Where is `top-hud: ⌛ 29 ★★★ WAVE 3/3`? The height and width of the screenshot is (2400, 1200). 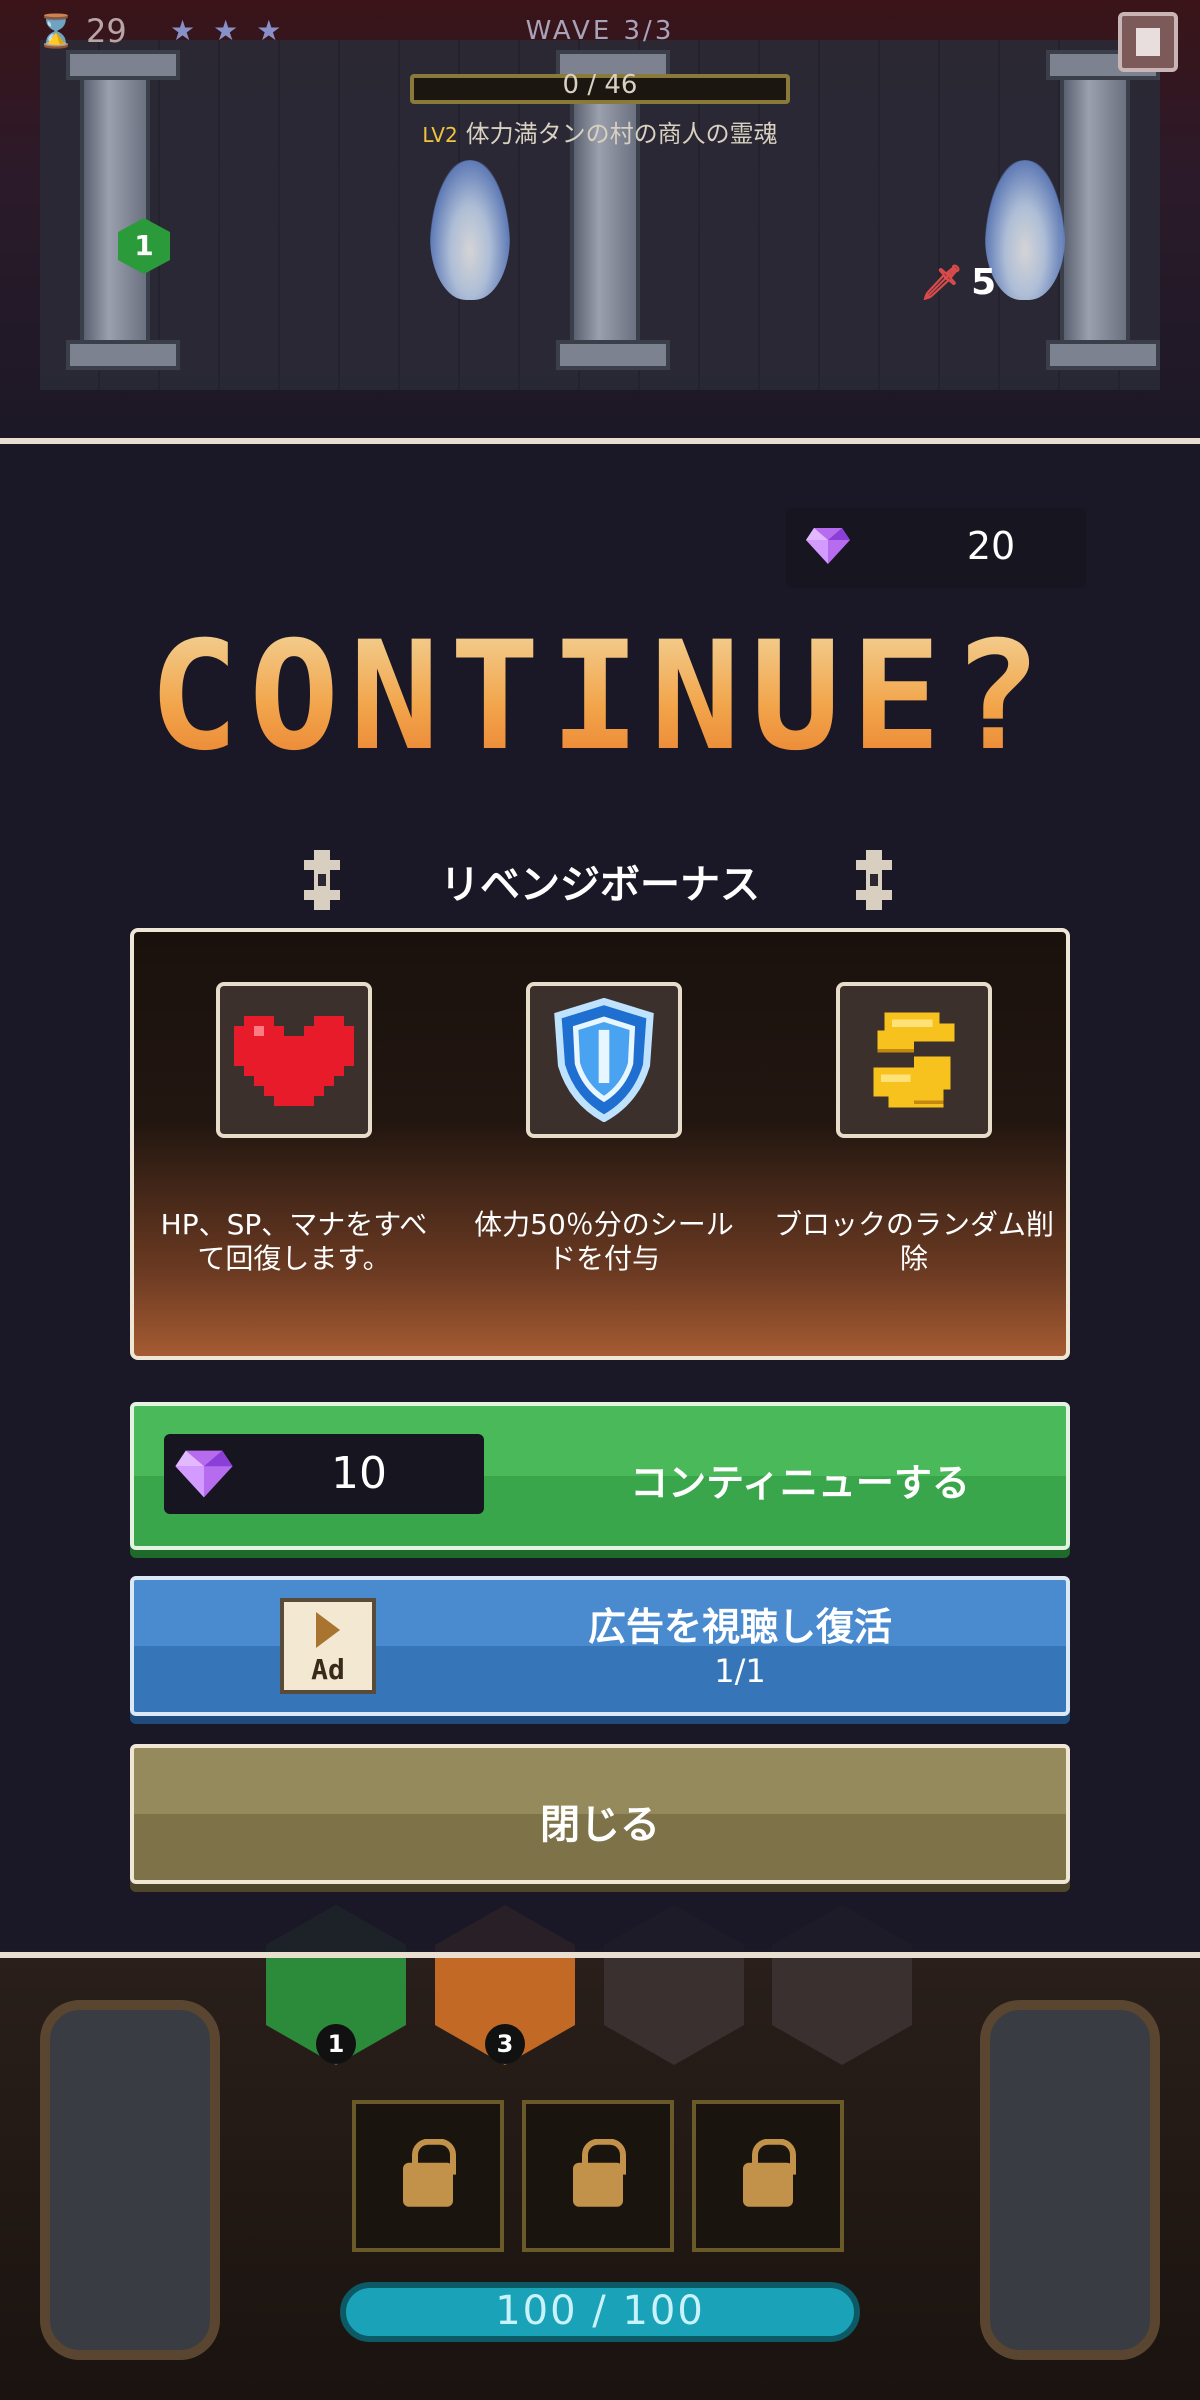
top-hud: ⌛ 29 ★★★ WAVE 3/3 is located at coordinates (600, 36).